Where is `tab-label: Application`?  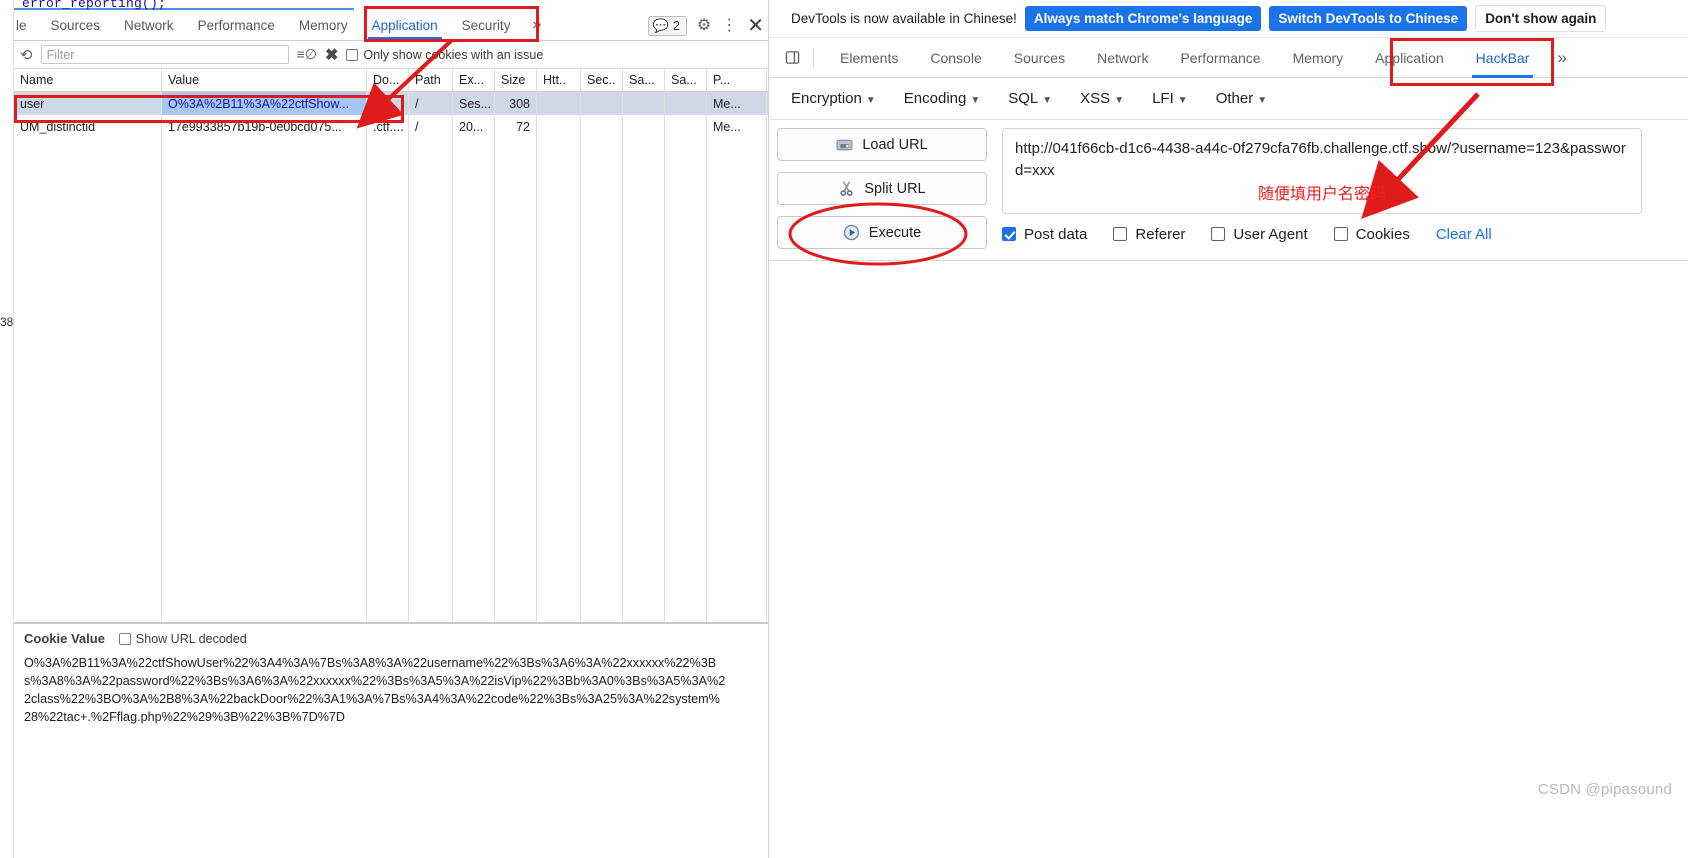 tab-label: Application is located at coordinates (404, 25).